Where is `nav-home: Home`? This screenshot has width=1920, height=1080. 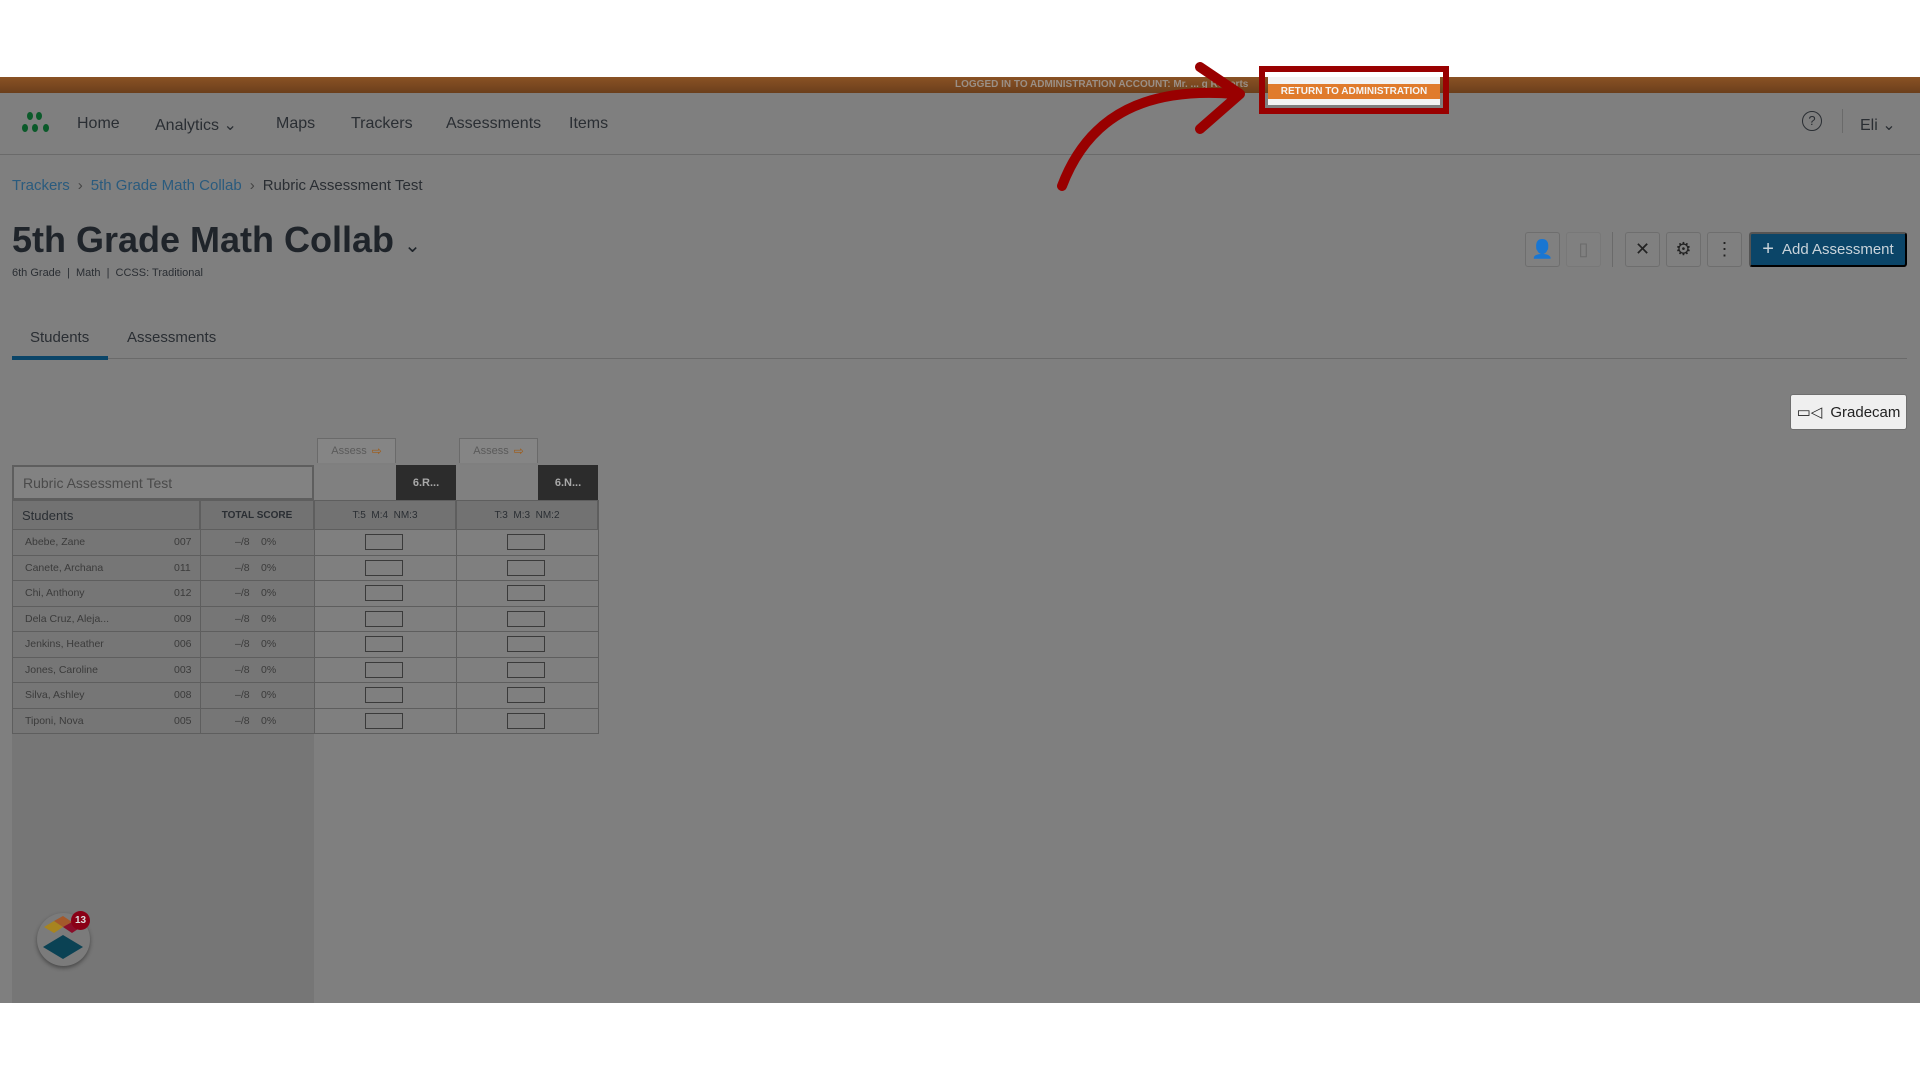
nav-home: Home is located at coordinates (98, 124).